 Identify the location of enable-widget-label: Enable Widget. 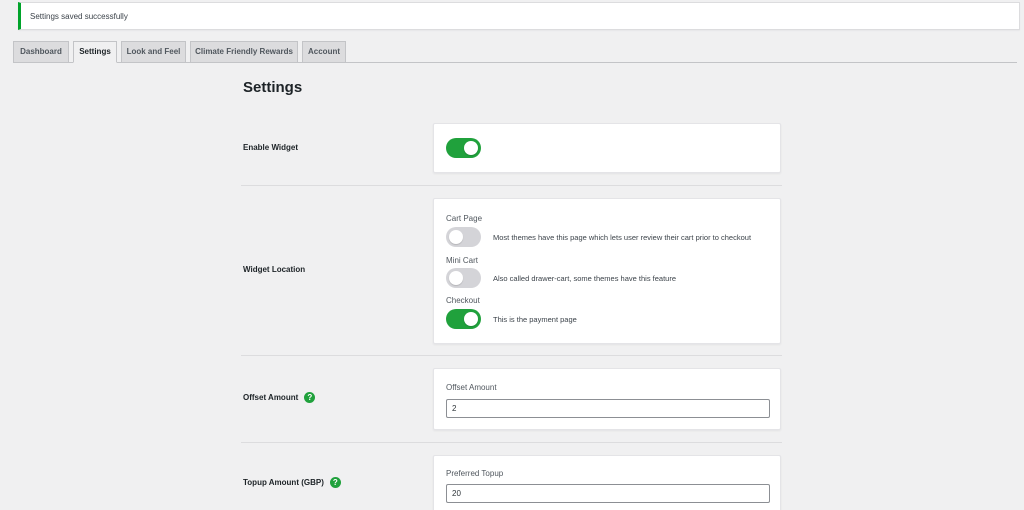
(270, 147).